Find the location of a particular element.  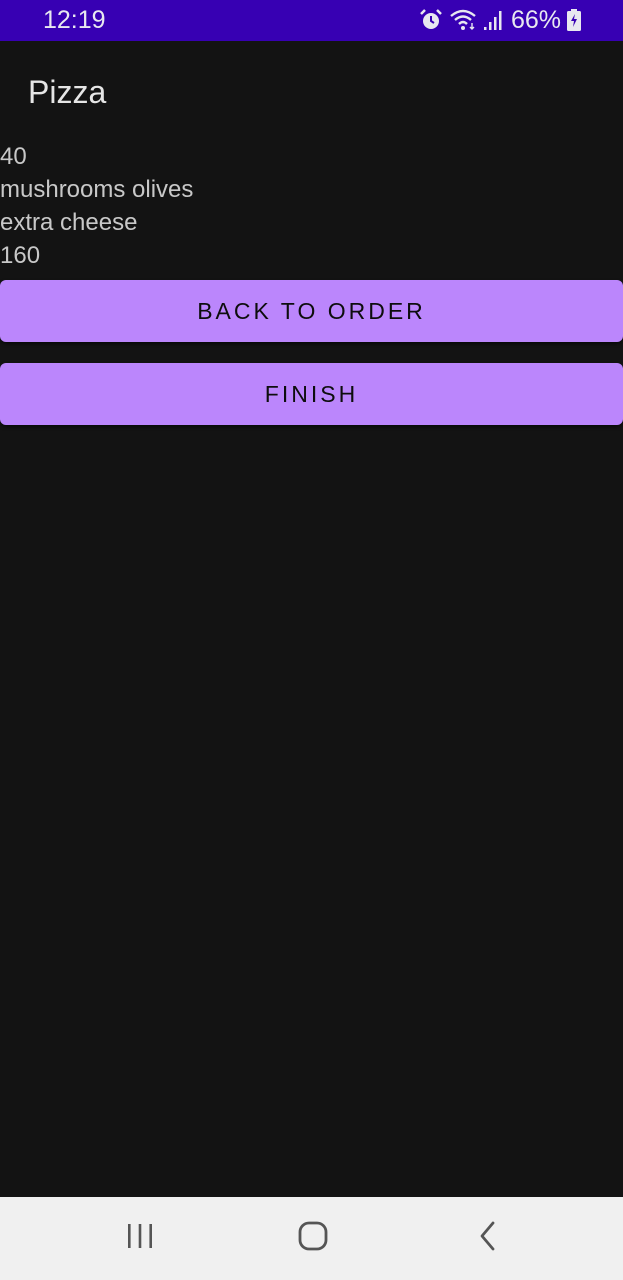

back-button is located at coordinates (488, 1238).